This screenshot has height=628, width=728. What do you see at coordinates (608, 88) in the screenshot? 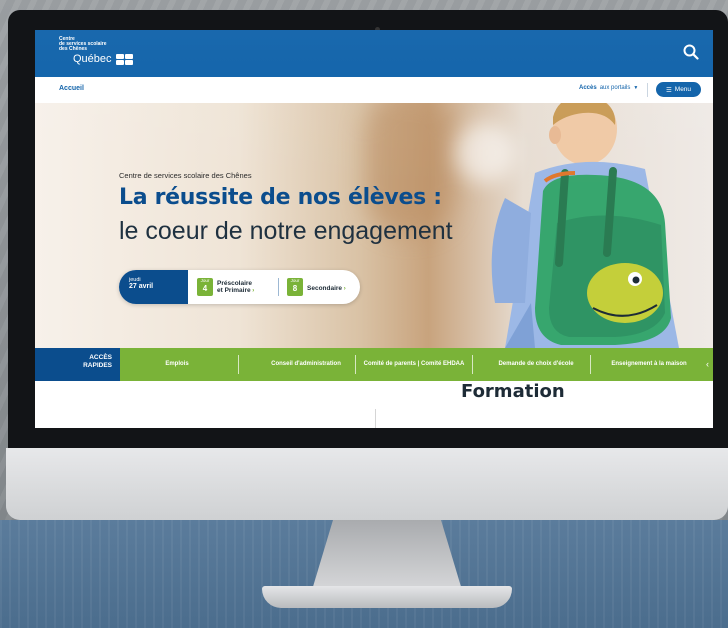
I see `portals-dropdown: Accès aux portails ▼` at bounding box center [608, 88].